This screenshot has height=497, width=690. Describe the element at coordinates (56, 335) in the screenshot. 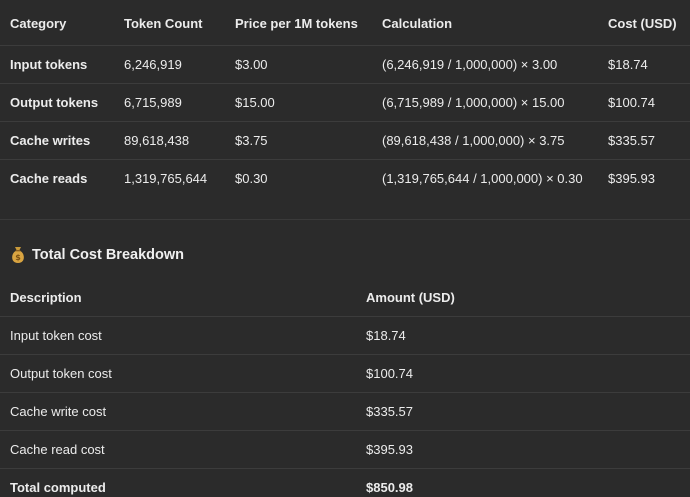

I see `description-cell: Input token cost` at that location.